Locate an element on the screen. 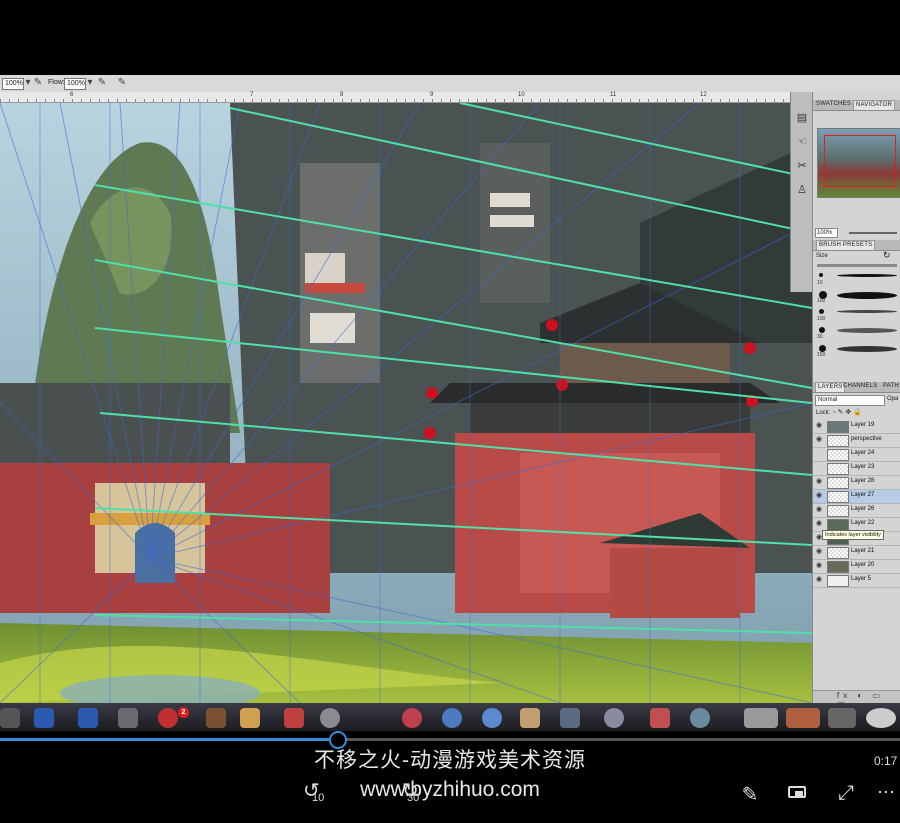 Image resolution: width=900 pixels, height=823 pixels. hand-icon: ☜ is located at coordinates (802, 142).